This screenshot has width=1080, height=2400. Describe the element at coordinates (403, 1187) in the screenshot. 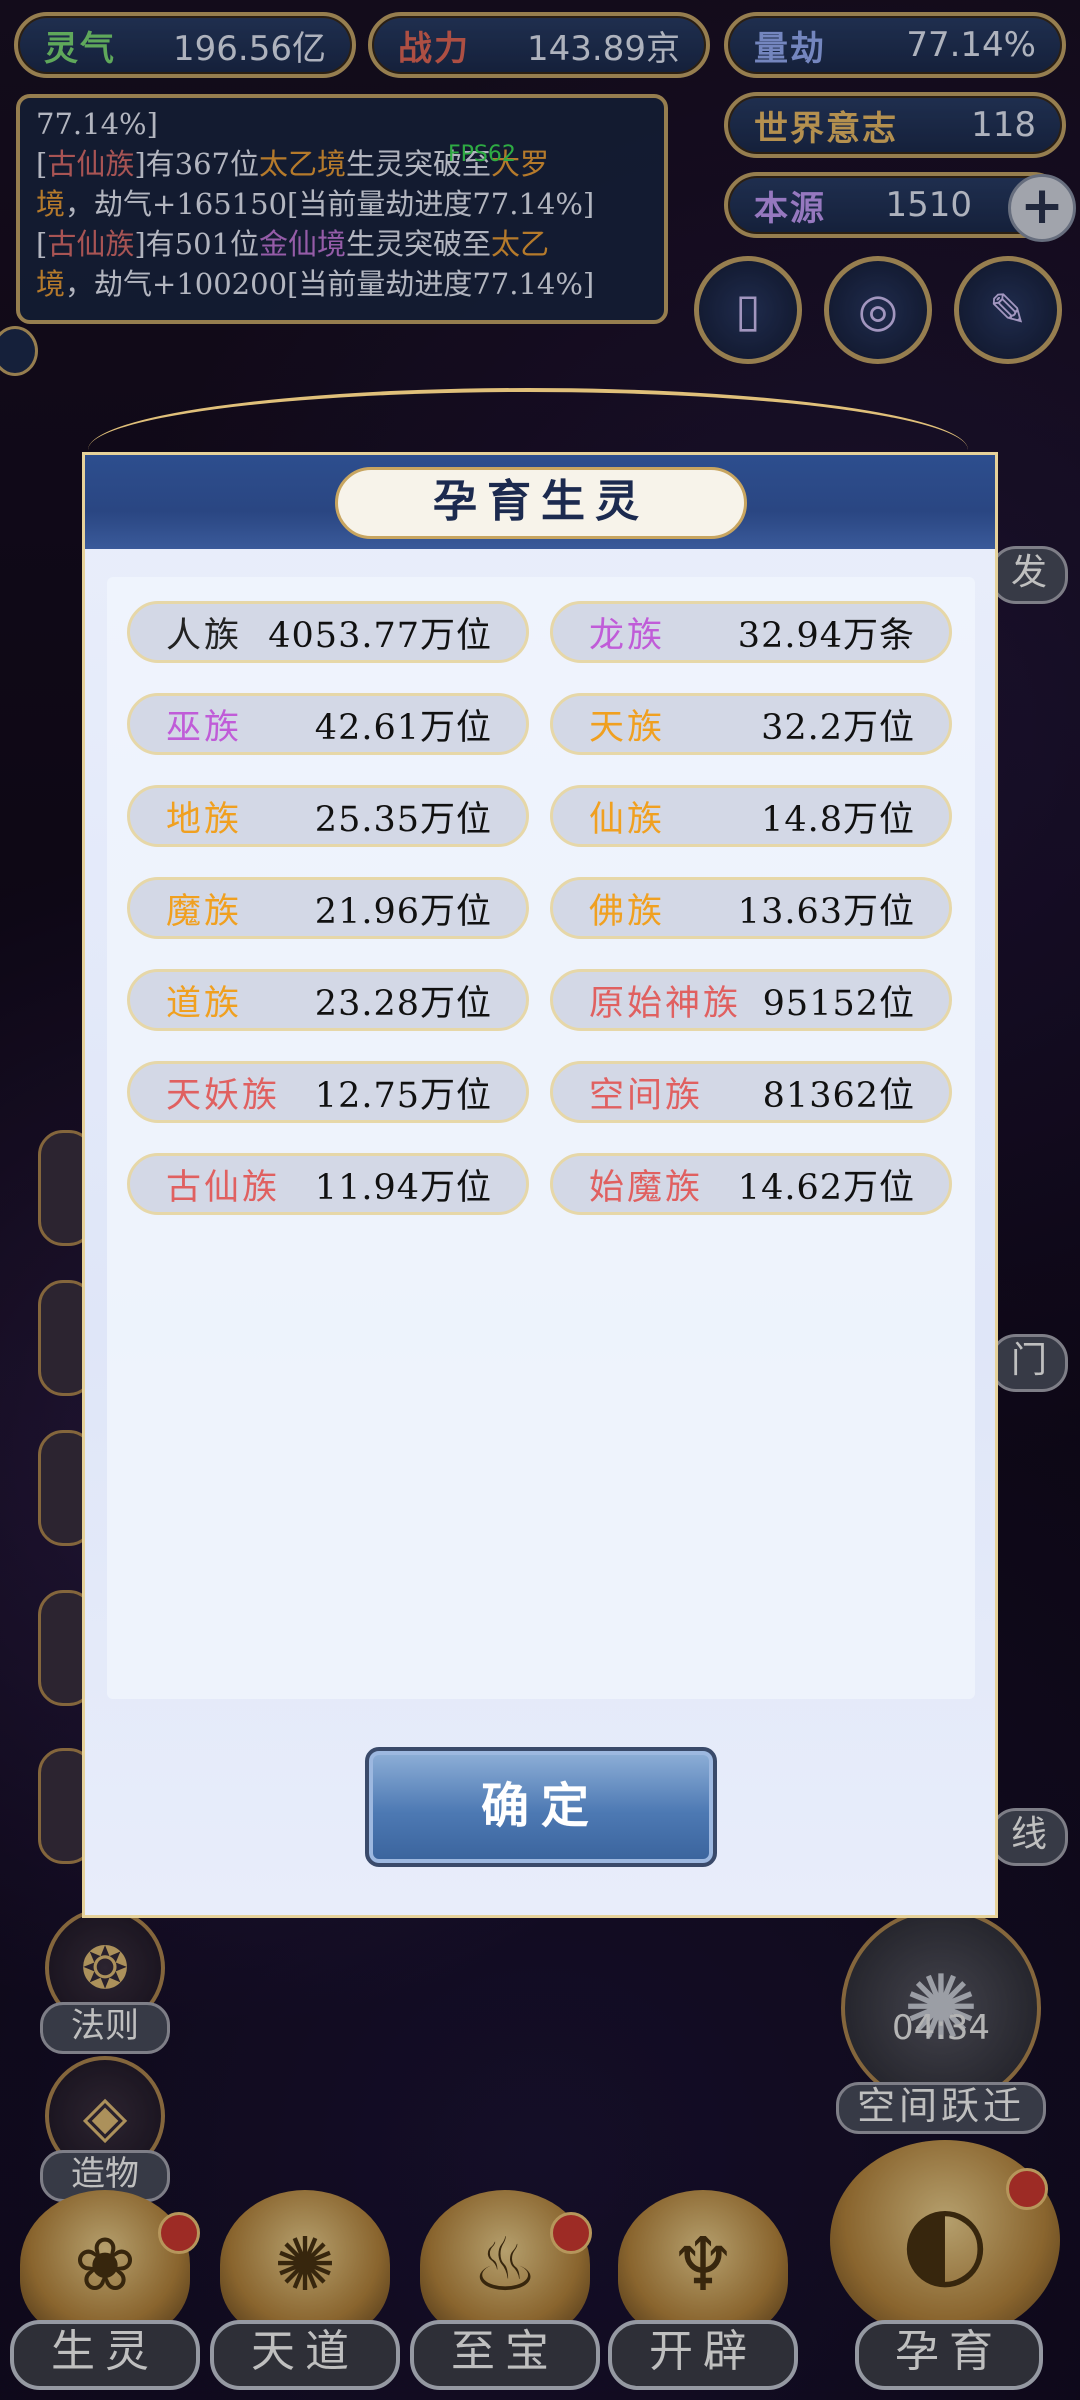

I see `race-count: 11.94万位` at that location.